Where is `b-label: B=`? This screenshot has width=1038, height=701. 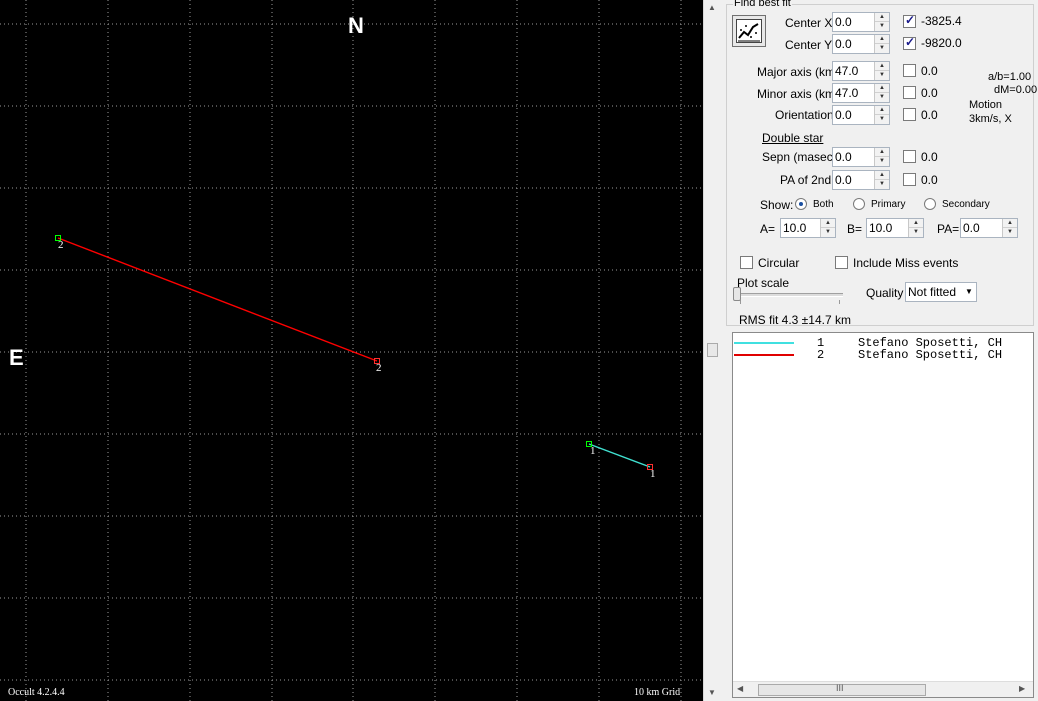 b-label: B= is located at coordinates (855, 229).